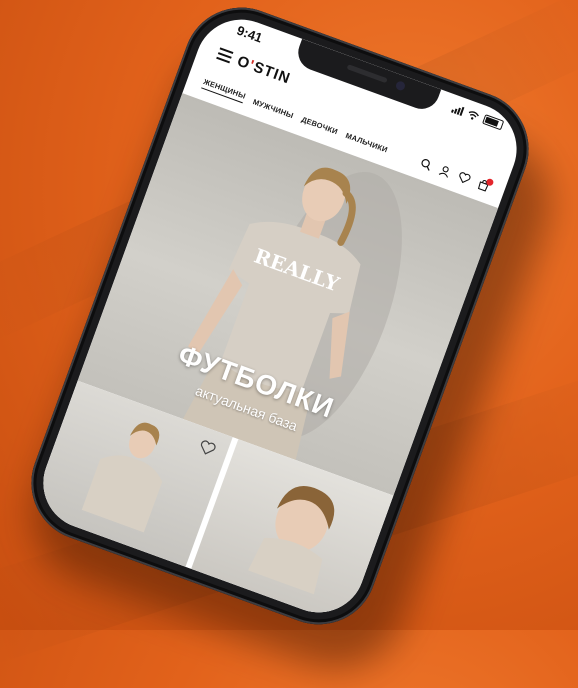 Image resolution: width=578 pixels, height=688 pixels. I want to click on search-icon, so click(426, 164).